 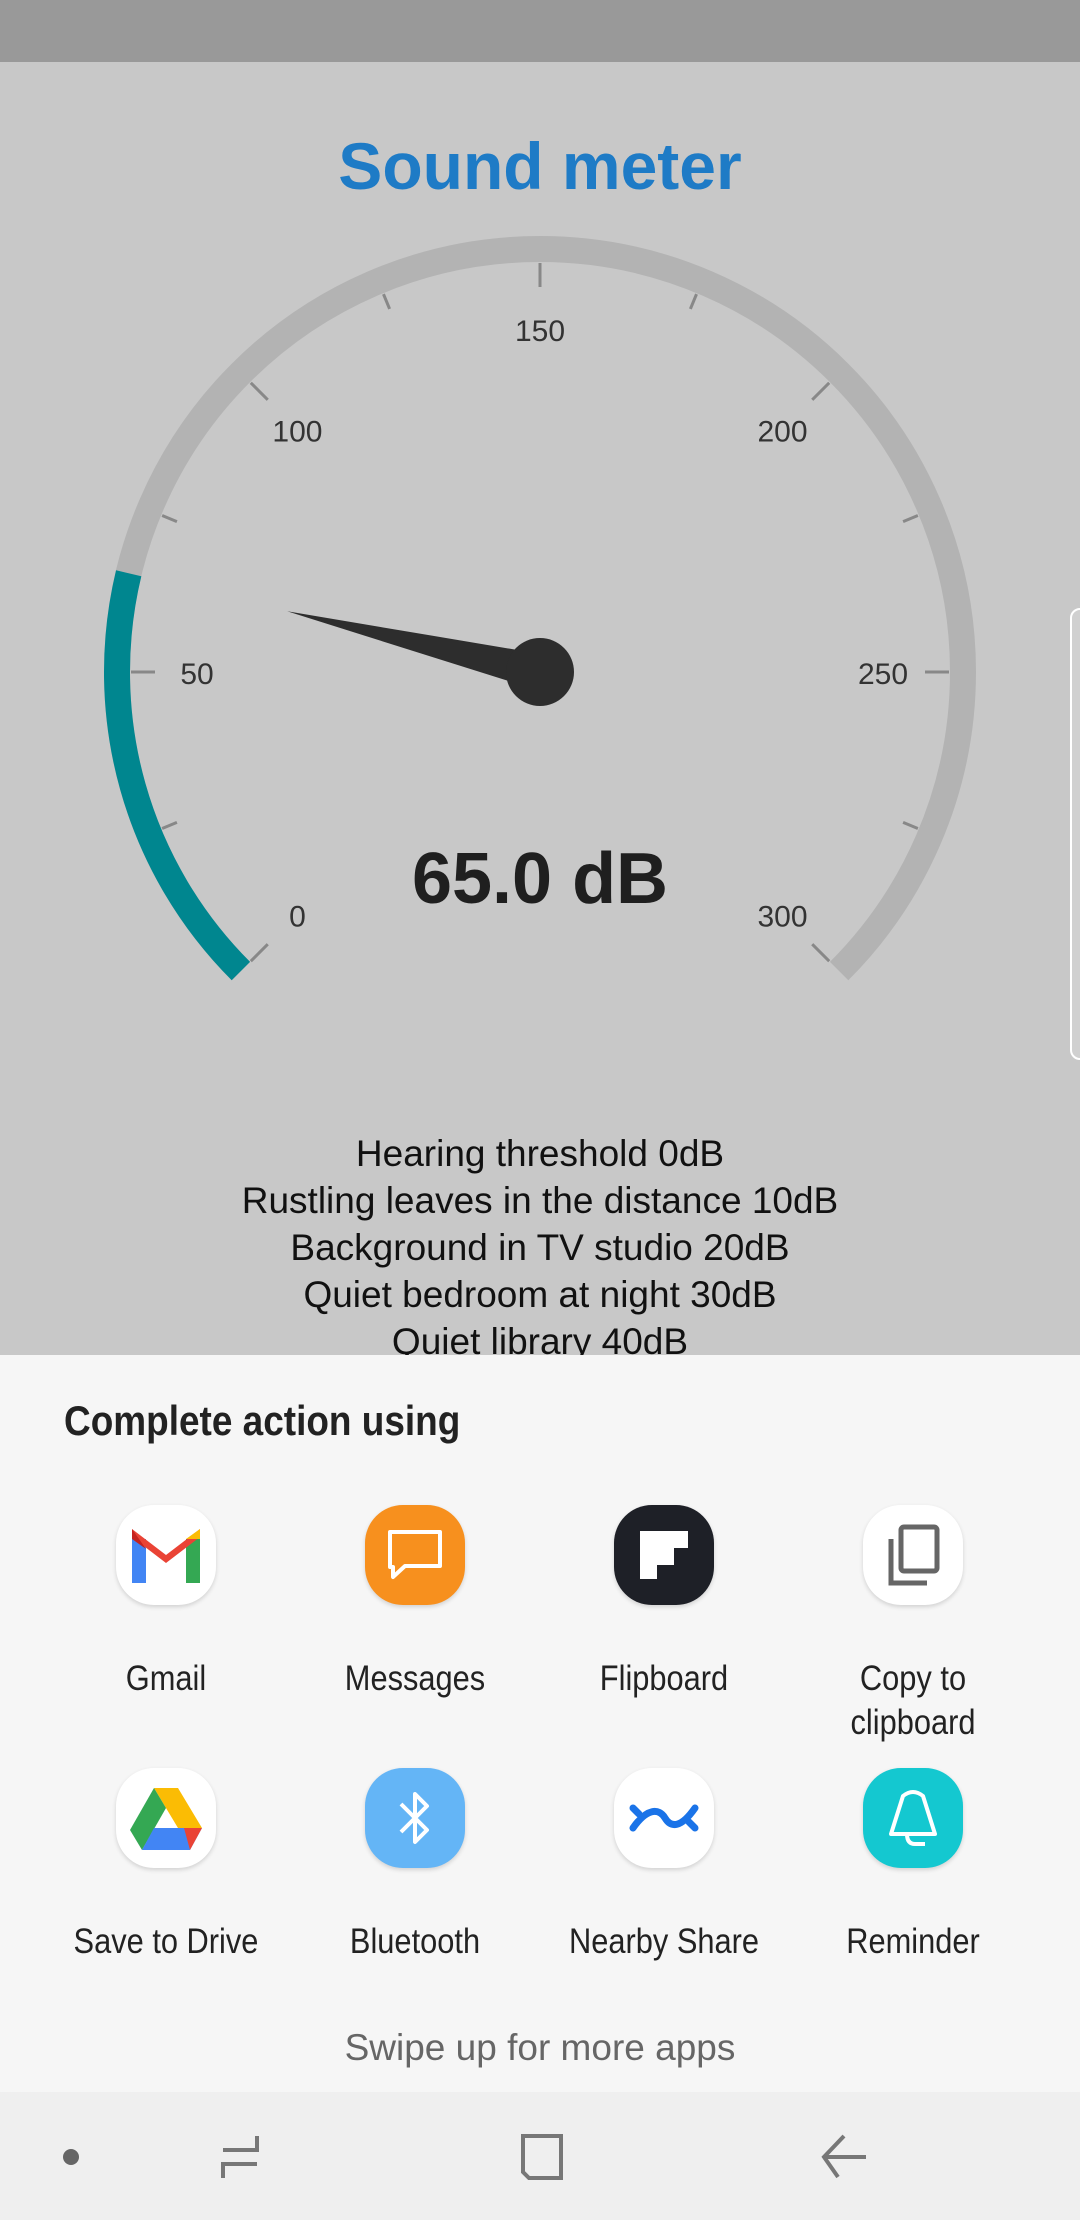 What do you see at coordinates (166, 1818) in the screenshot?
I see `drive-icon` at bounding box center [166, 1818].